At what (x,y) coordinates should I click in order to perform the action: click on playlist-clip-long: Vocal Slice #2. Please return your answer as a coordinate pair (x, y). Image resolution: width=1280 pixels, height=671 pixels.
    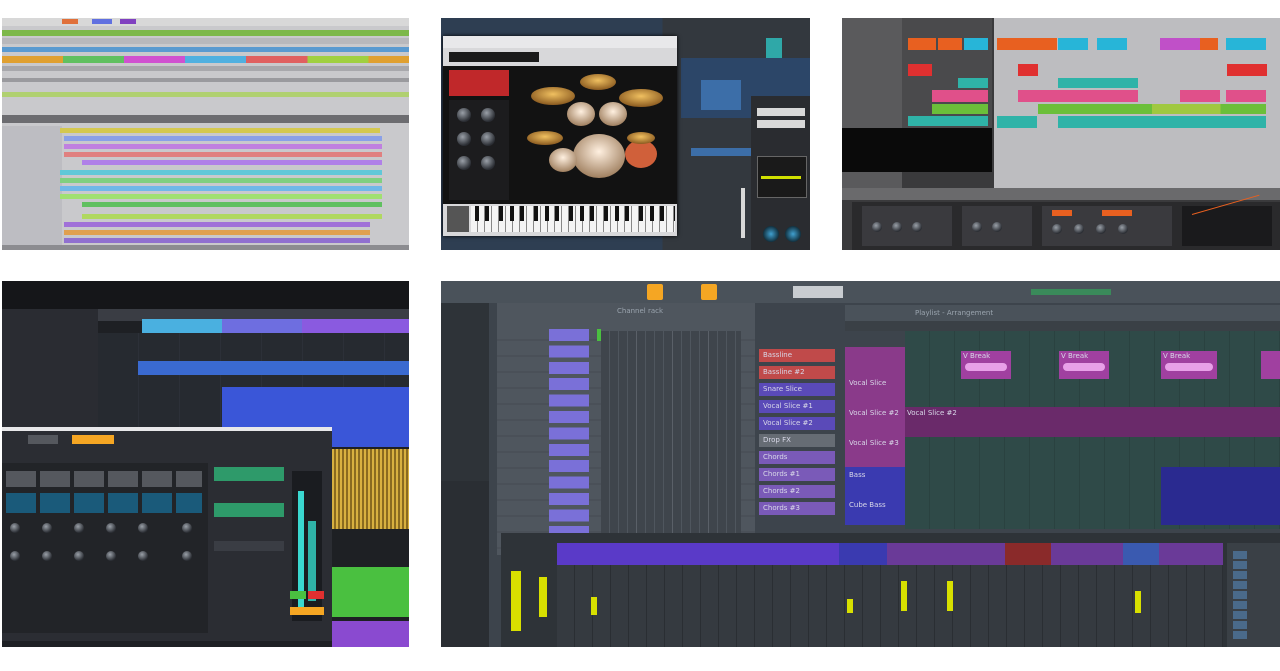
    Looking at the image, I should click on (1092, 422).